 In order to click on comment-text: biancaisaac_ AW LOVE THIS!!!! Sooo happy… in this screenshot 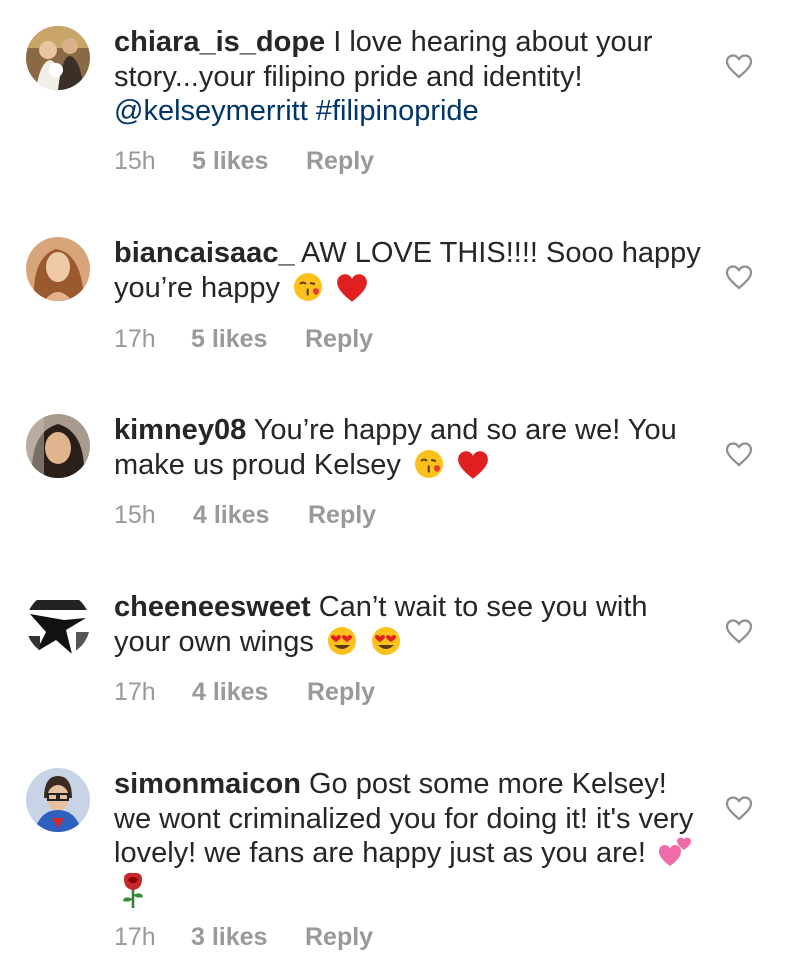, I will do `click(409, 270)`.